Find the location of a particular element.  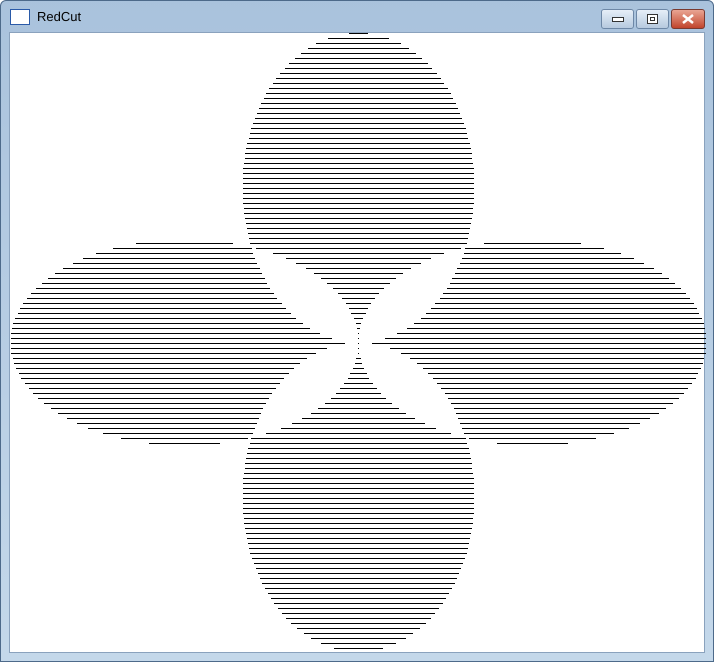

window-icon is located at coordinates (20, 16).